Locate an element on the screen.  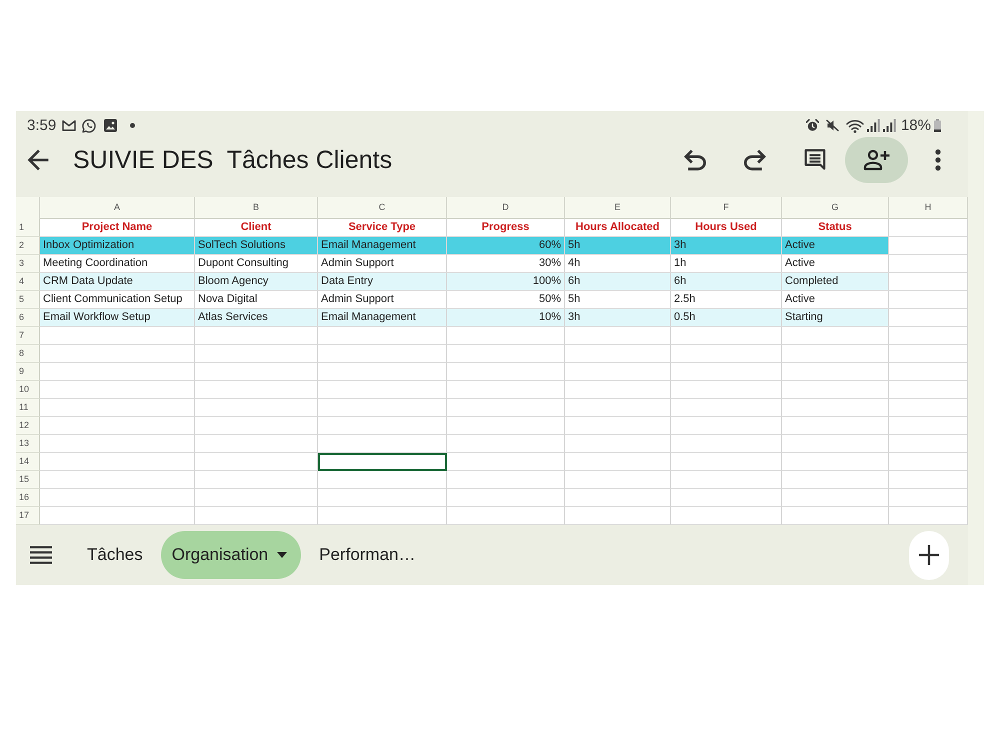
sheet-tab: Tâches is located at coordinates (115, 555).